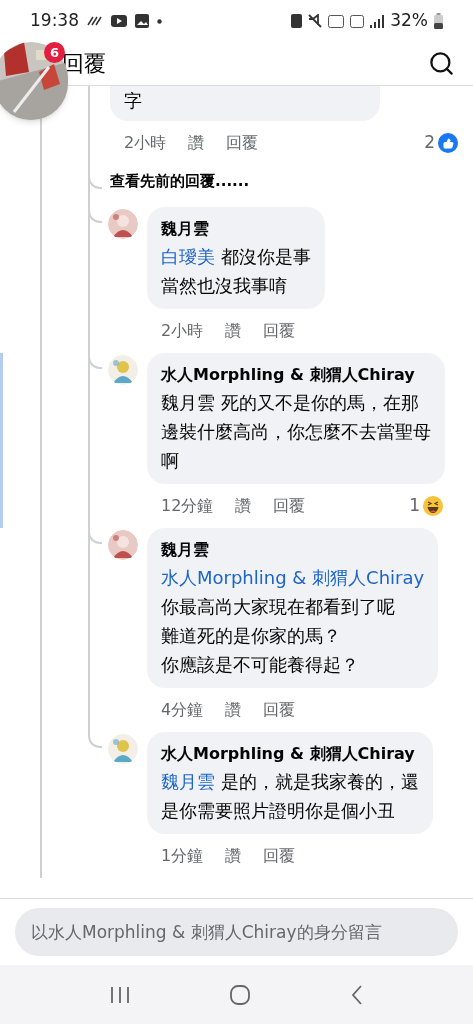 The height and width of the screenshot is (1024, 473). Describe the element at coordinates (438, 21) in the screenshot. I see `battery-icon` at that location.